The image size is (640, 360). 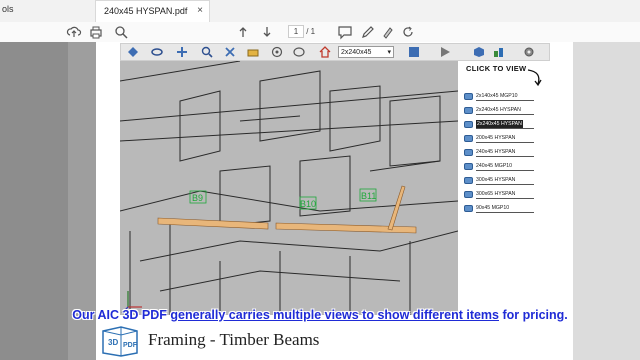 What do you see at coordinates (534, 78) in the screenshot?
I see `arrow-icon` at bounding box center [534, 78].